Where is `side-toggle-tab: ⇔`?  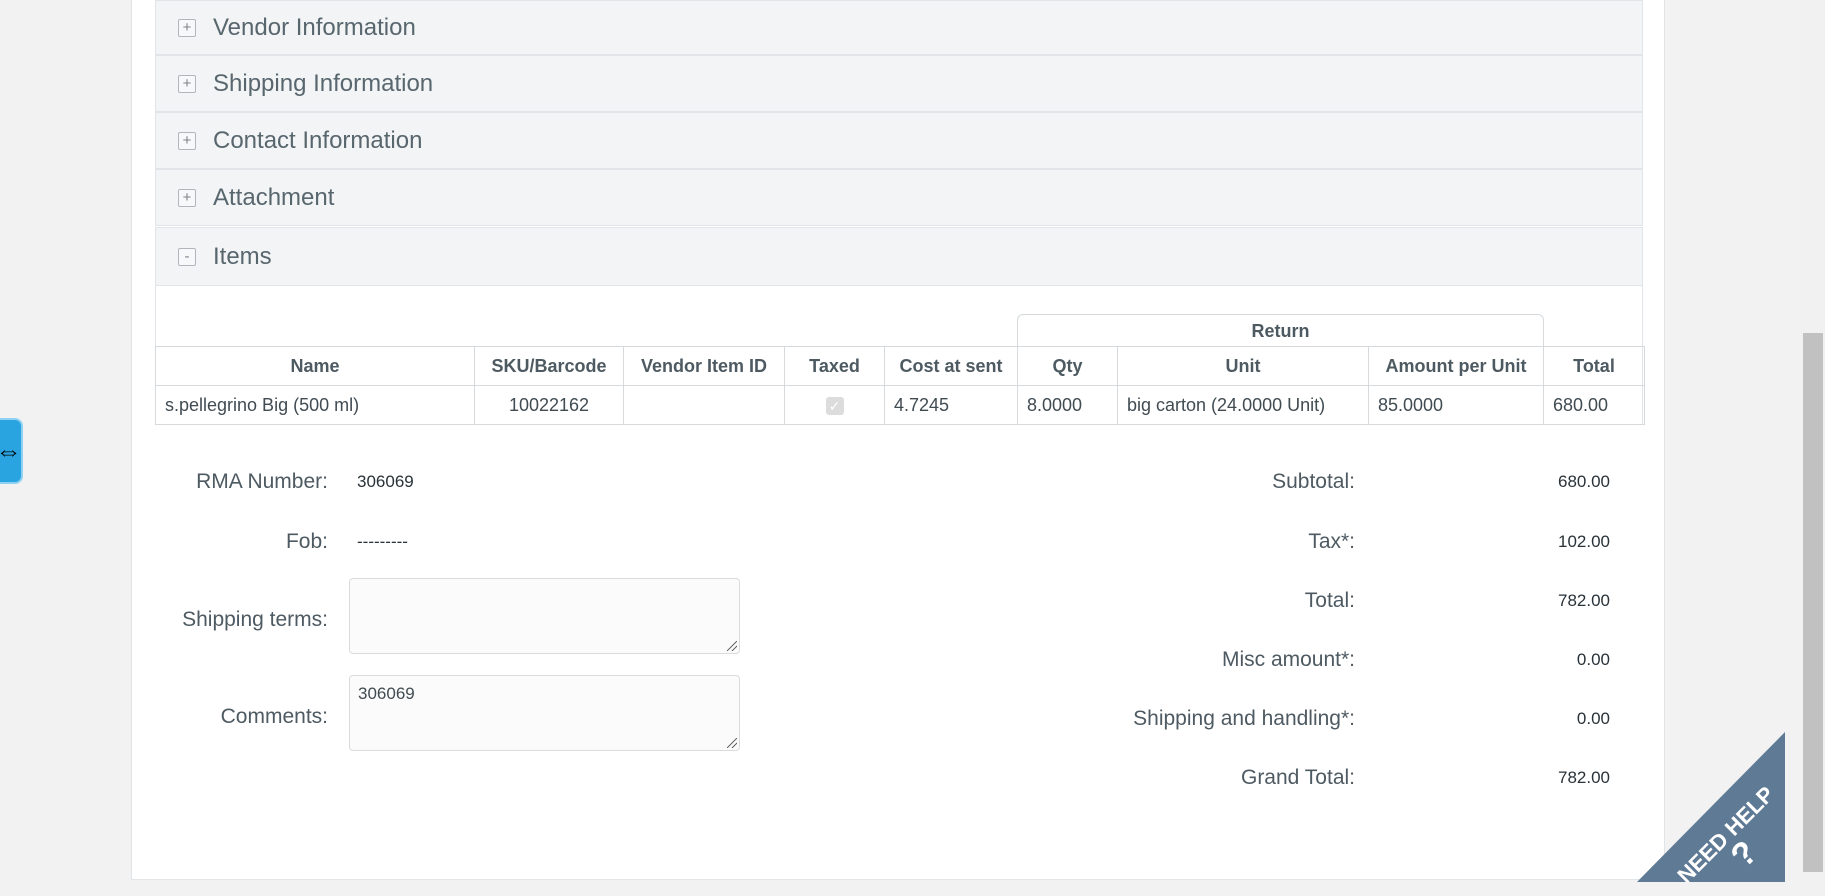
side-toggle-tab: ⇔ is located at coordinates (11, 451).